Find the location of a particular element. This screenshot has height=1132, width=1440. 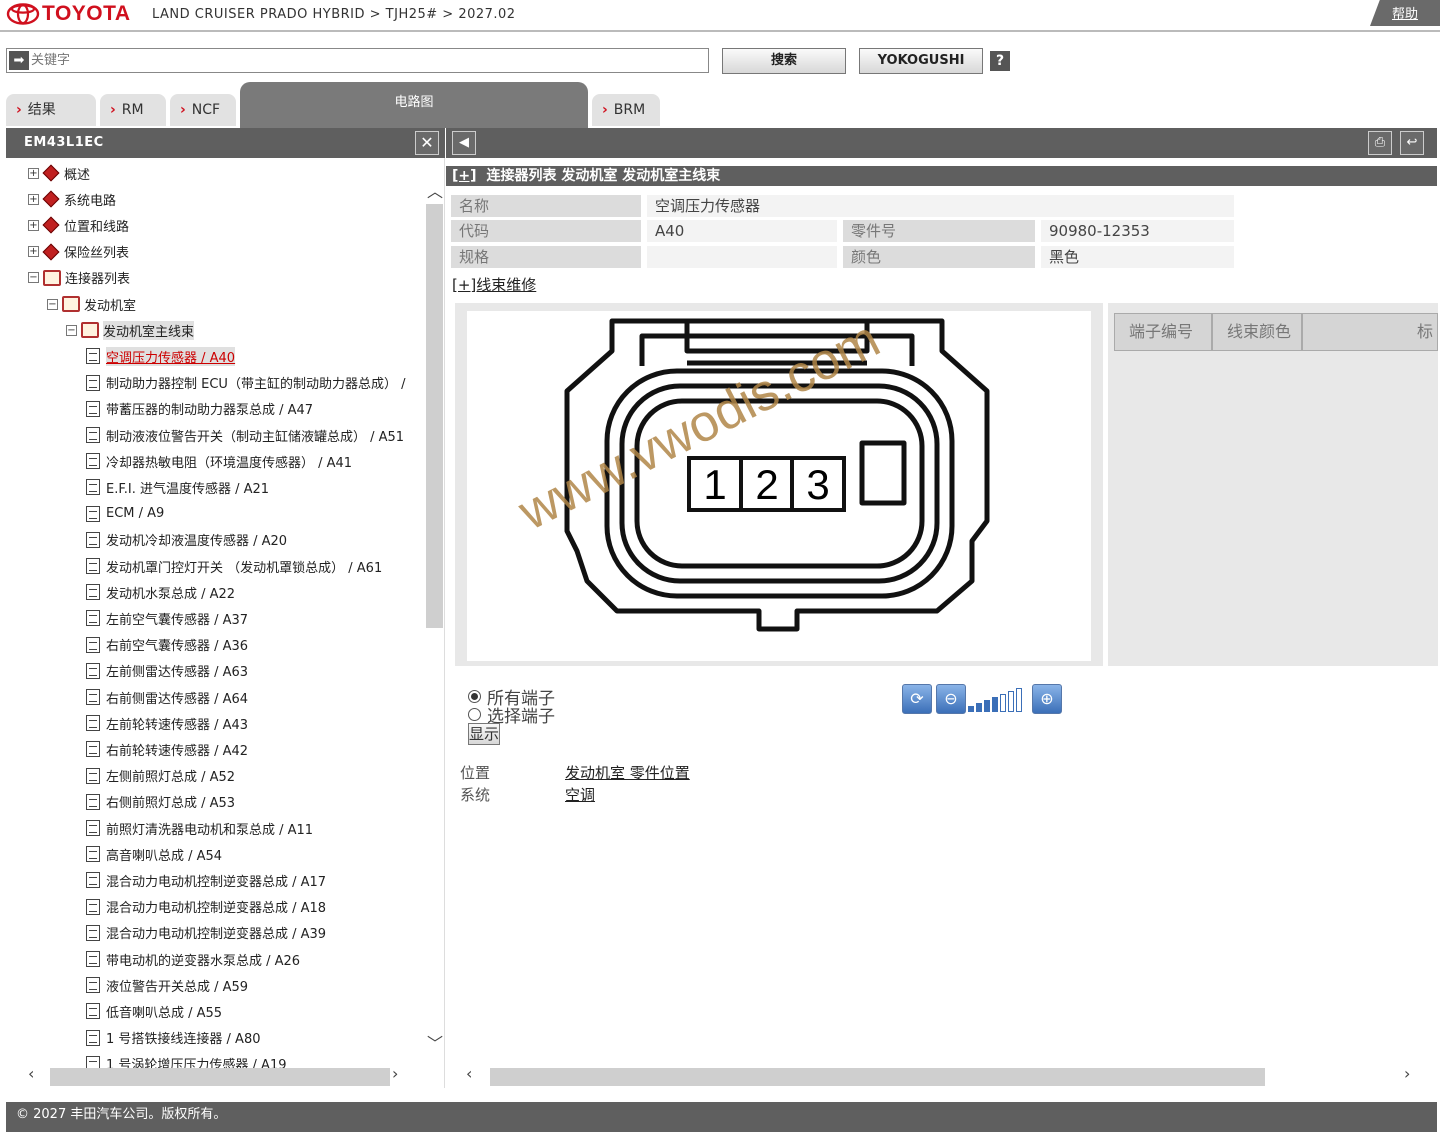

print-icon: ⎙ is located at coordinates (1380, 143).